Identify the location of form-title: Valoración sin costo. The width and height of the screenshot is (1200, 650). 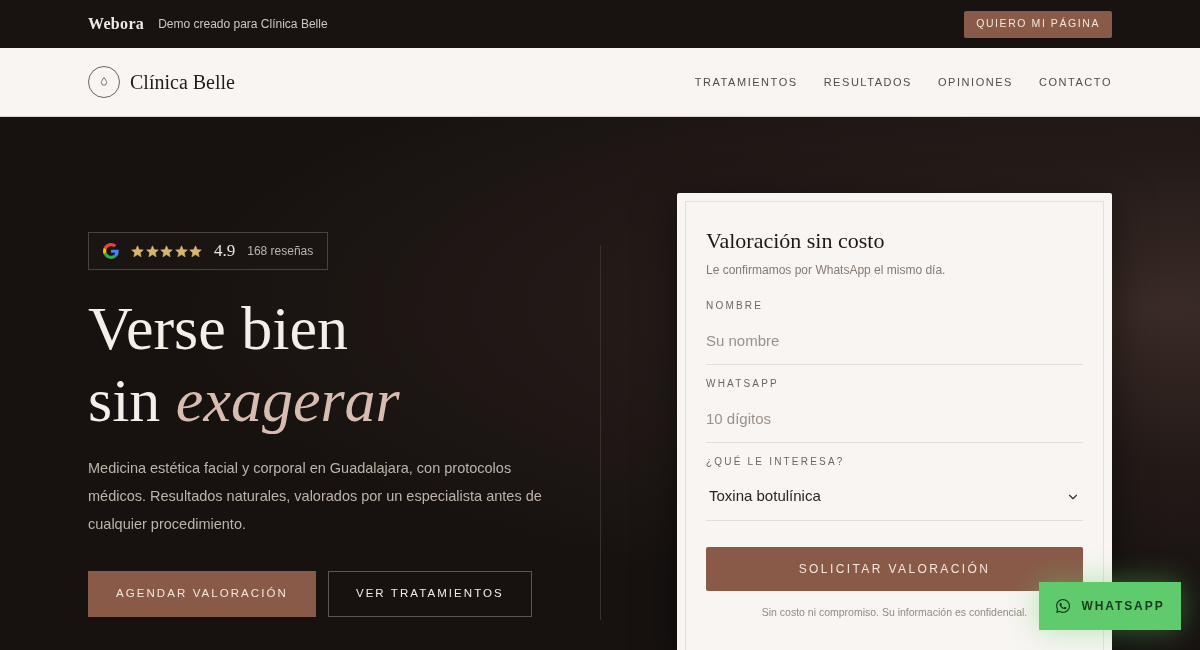
(796, 241).